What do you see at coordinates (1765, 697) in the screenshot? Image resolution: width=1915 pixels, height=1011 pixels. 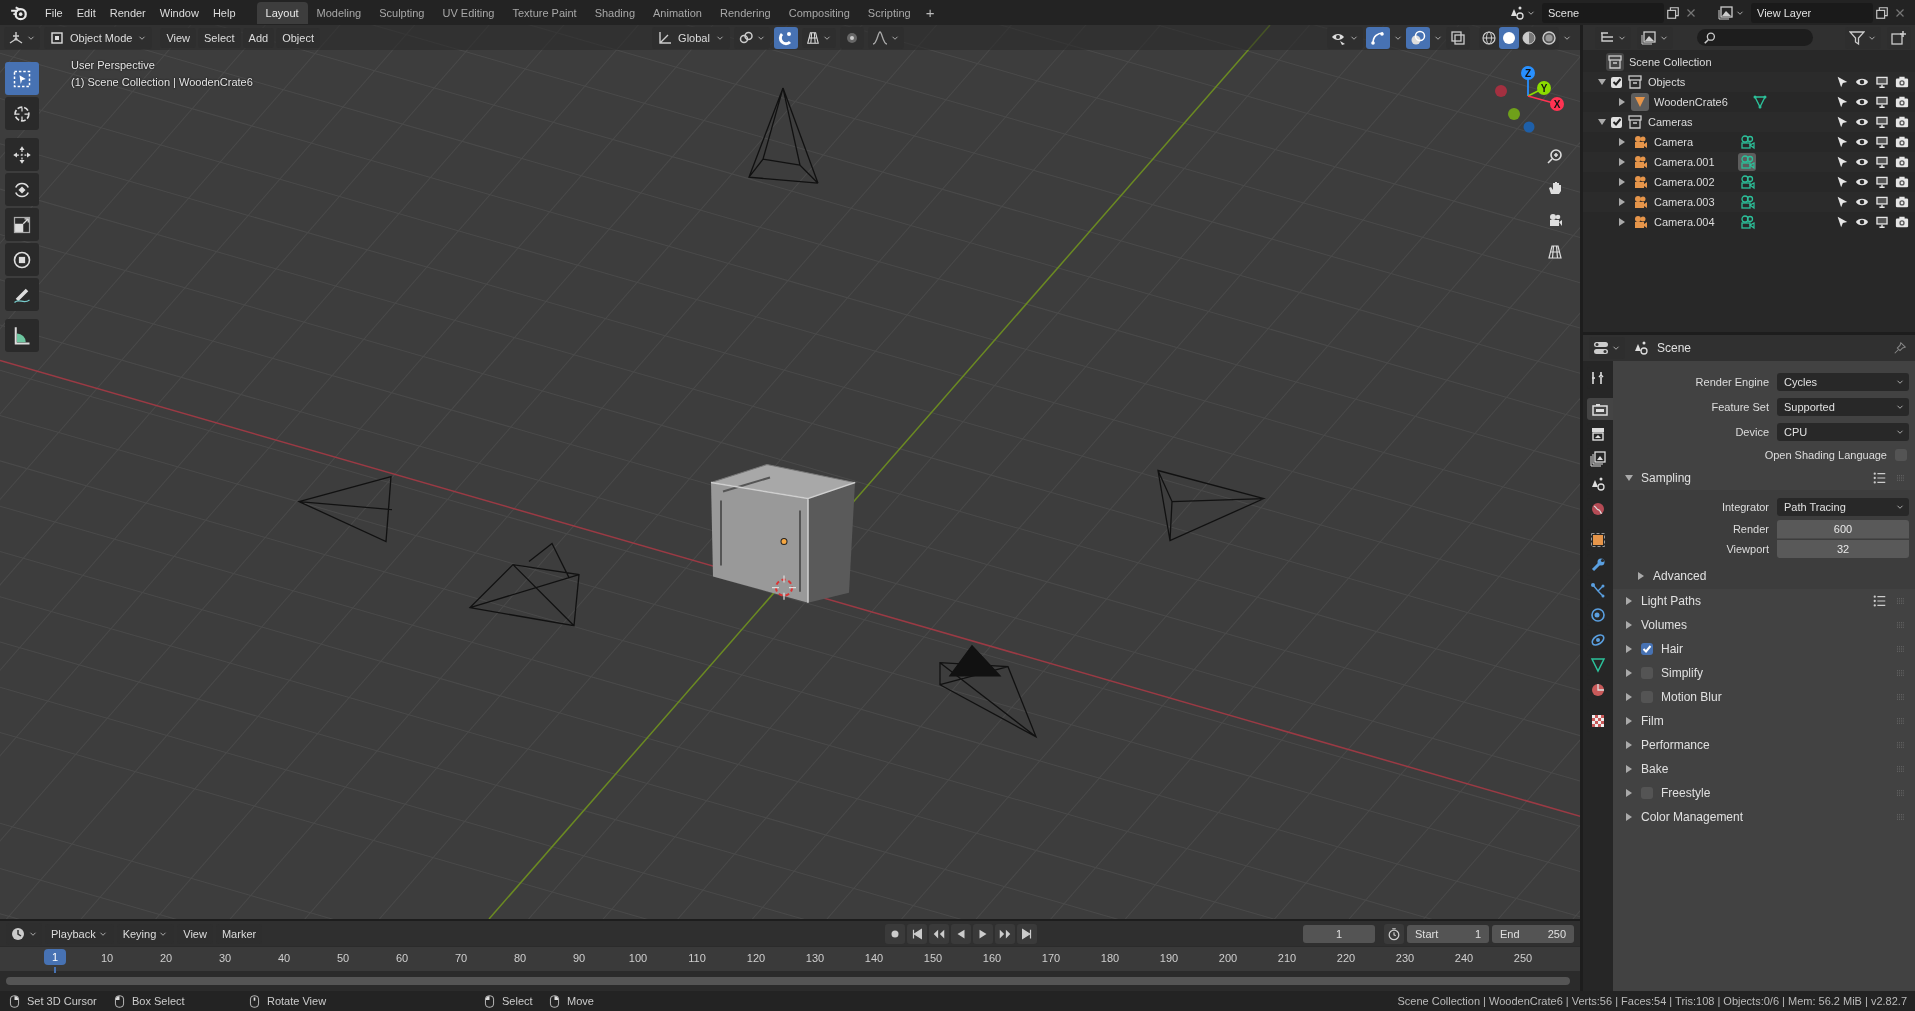 I see `panel-header: Motion Blur` at bounding box center [1765, 697].